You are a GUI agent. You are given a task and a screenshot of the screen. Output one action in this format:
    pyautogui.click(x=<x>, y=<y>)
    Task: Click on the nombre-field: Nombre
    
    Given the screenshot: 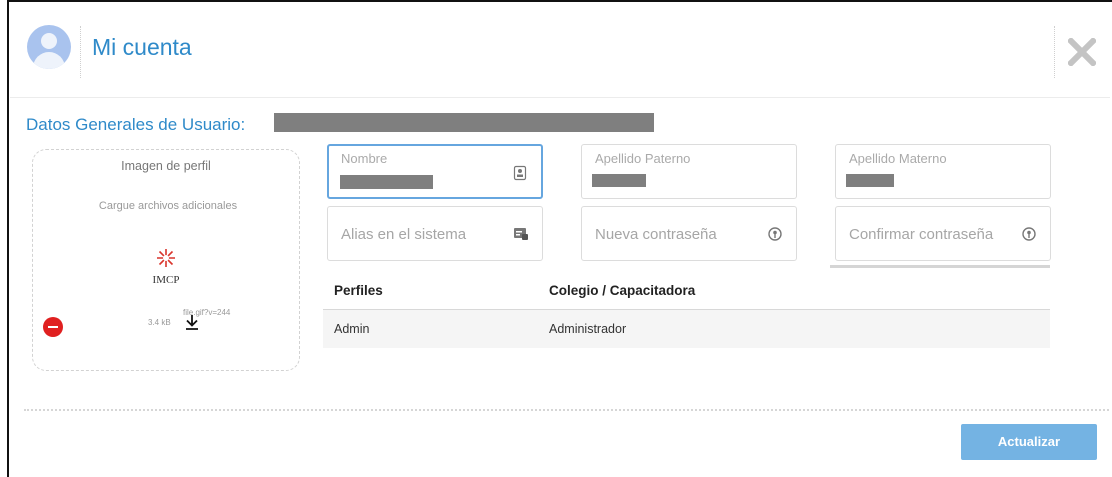 What is the action you would take?
    pyautogui.click(x=435, y=171)
    